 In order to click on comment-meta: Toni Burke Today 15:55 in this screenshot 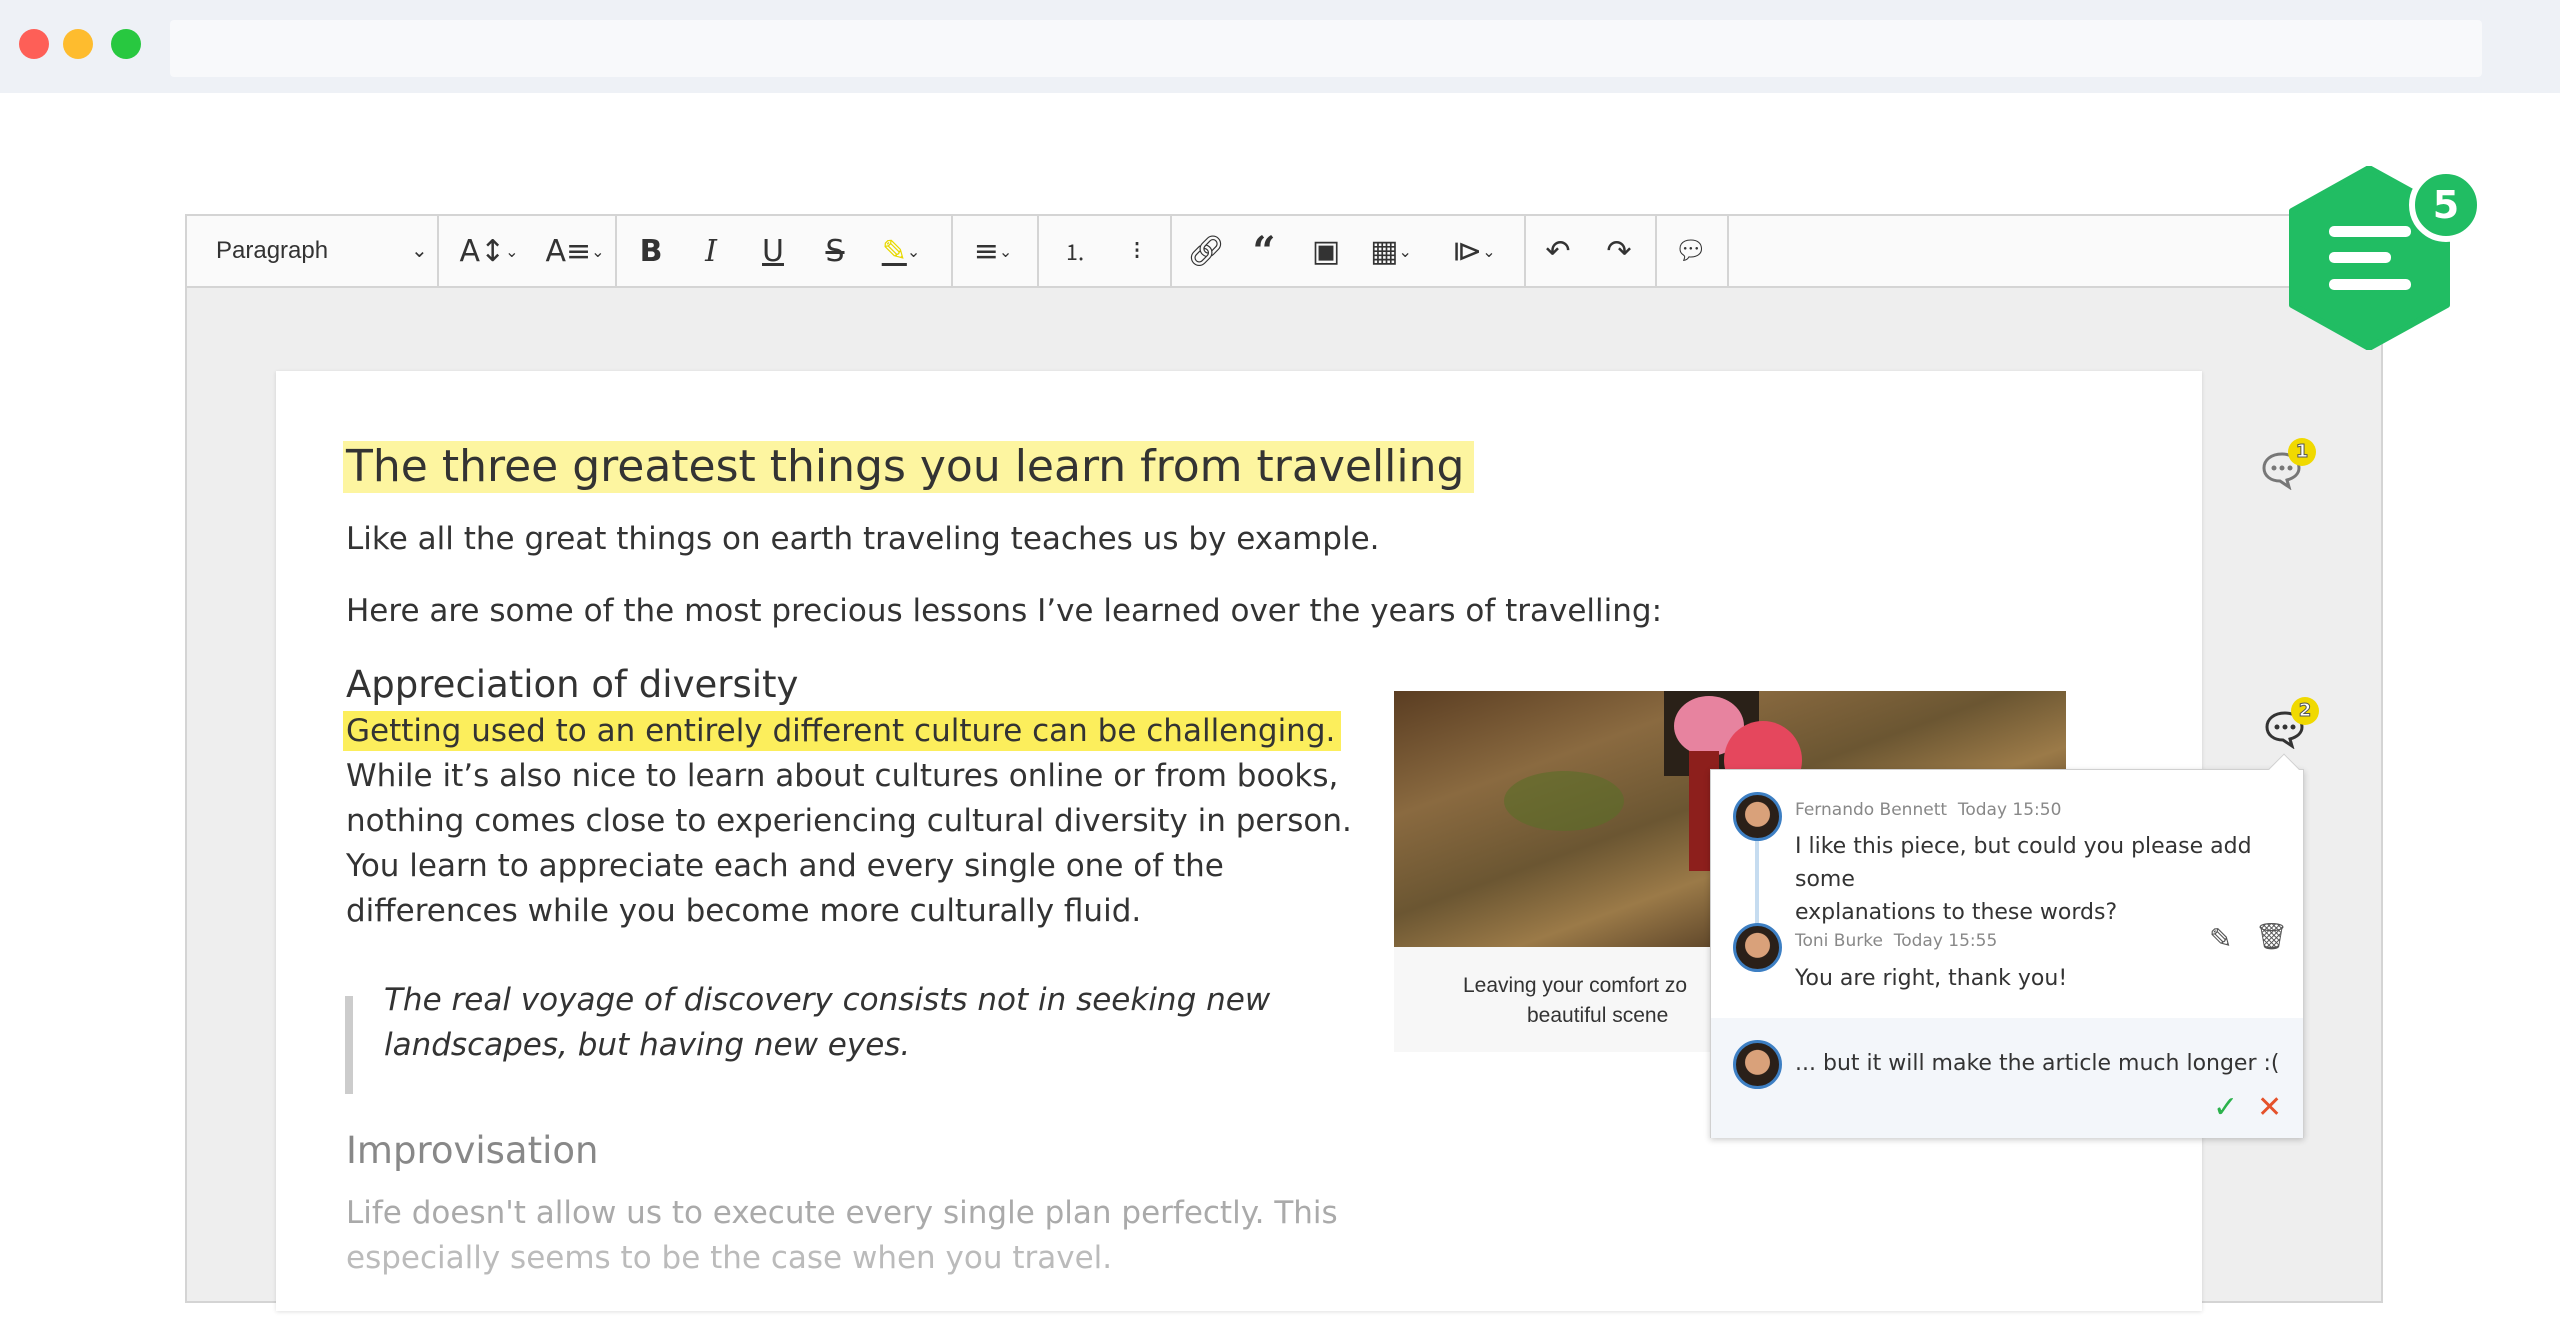, I will do `click(1896, 941)`.